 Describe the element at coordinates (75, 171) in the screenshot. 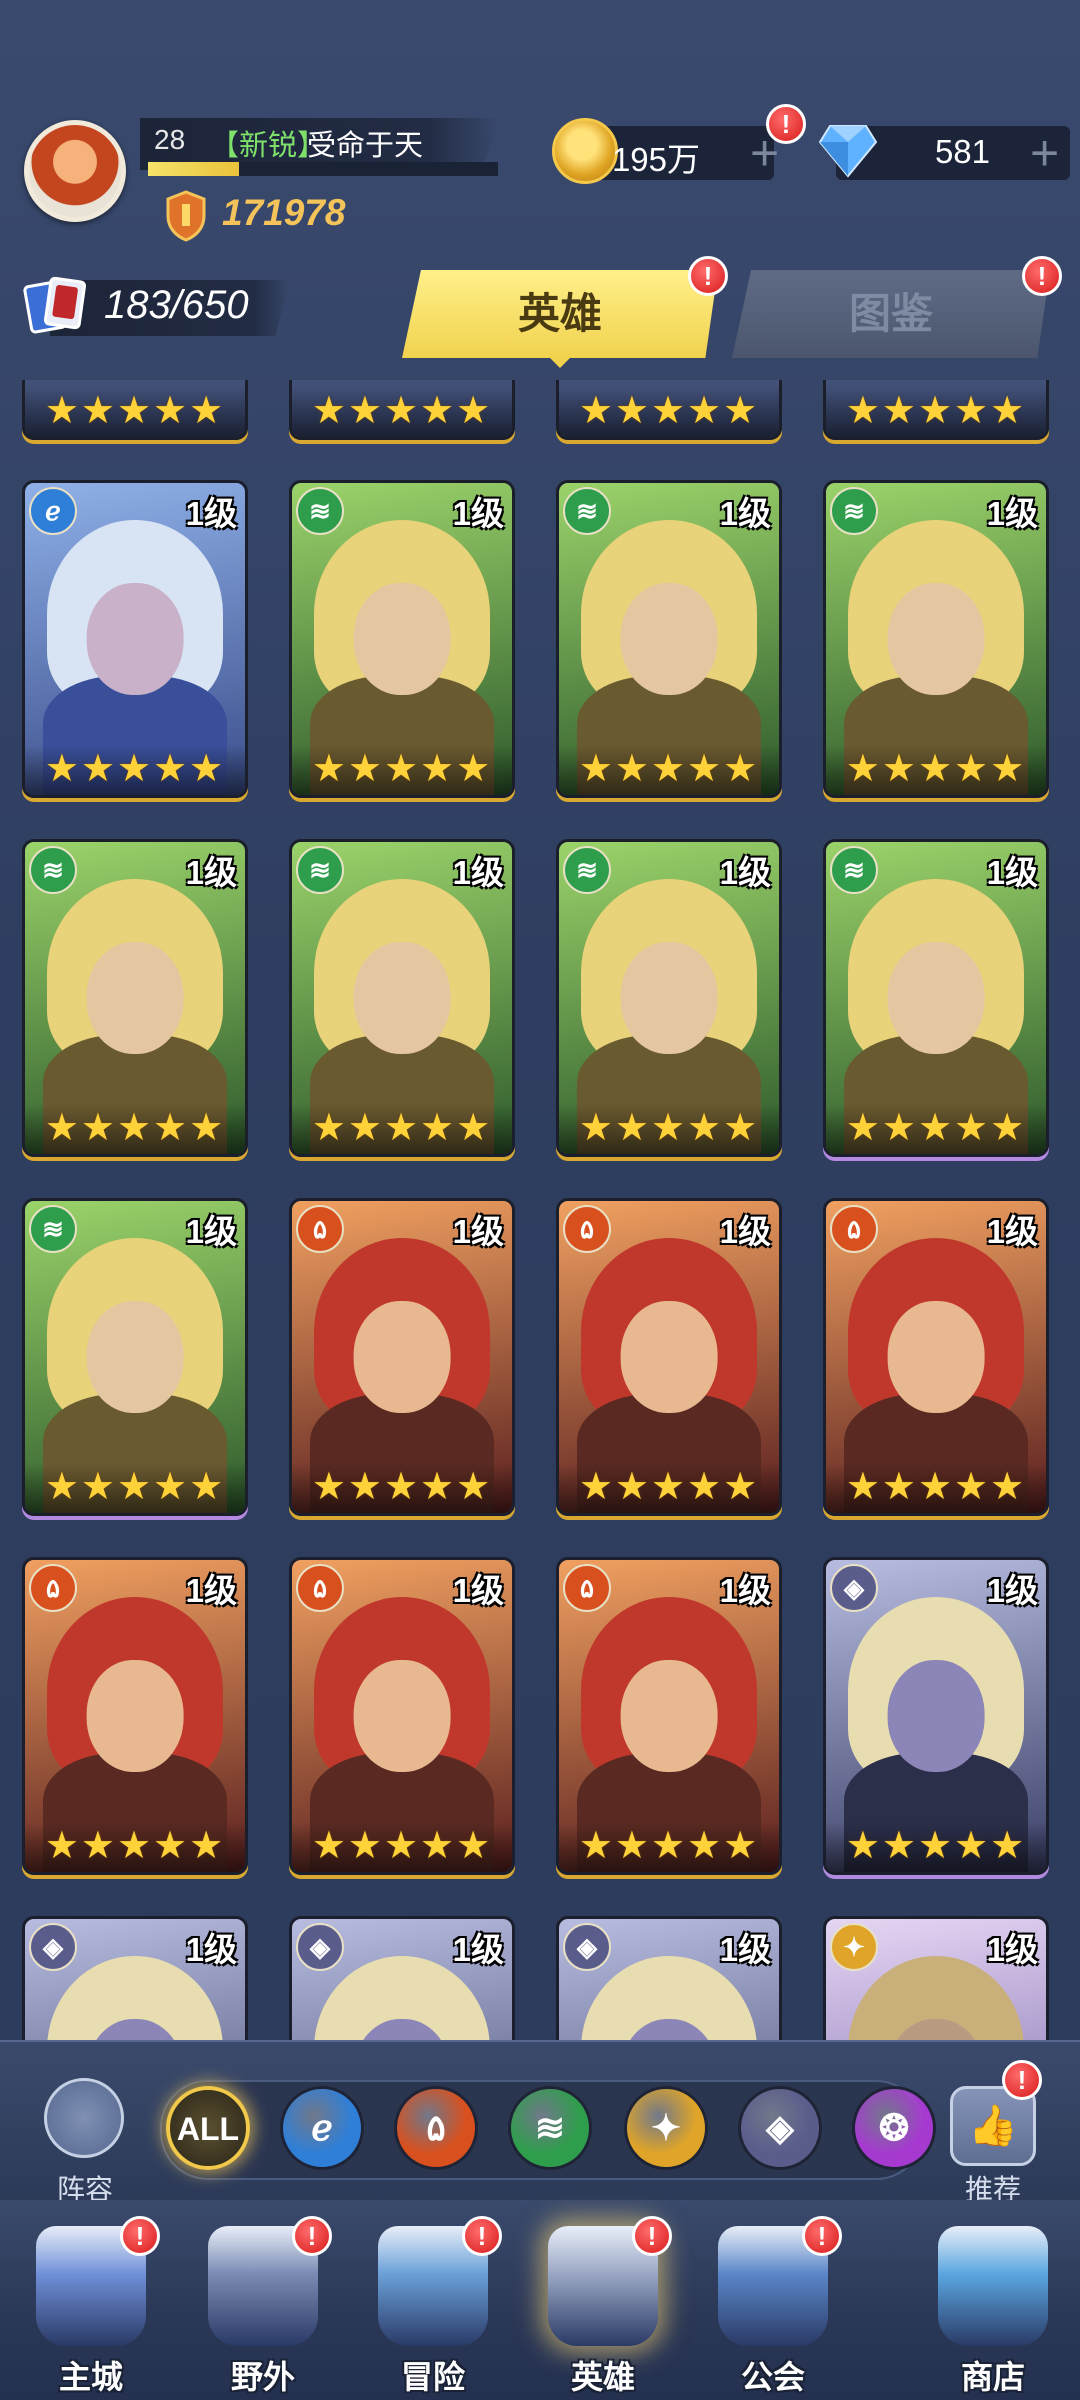

I see `player-avatar` at that location.